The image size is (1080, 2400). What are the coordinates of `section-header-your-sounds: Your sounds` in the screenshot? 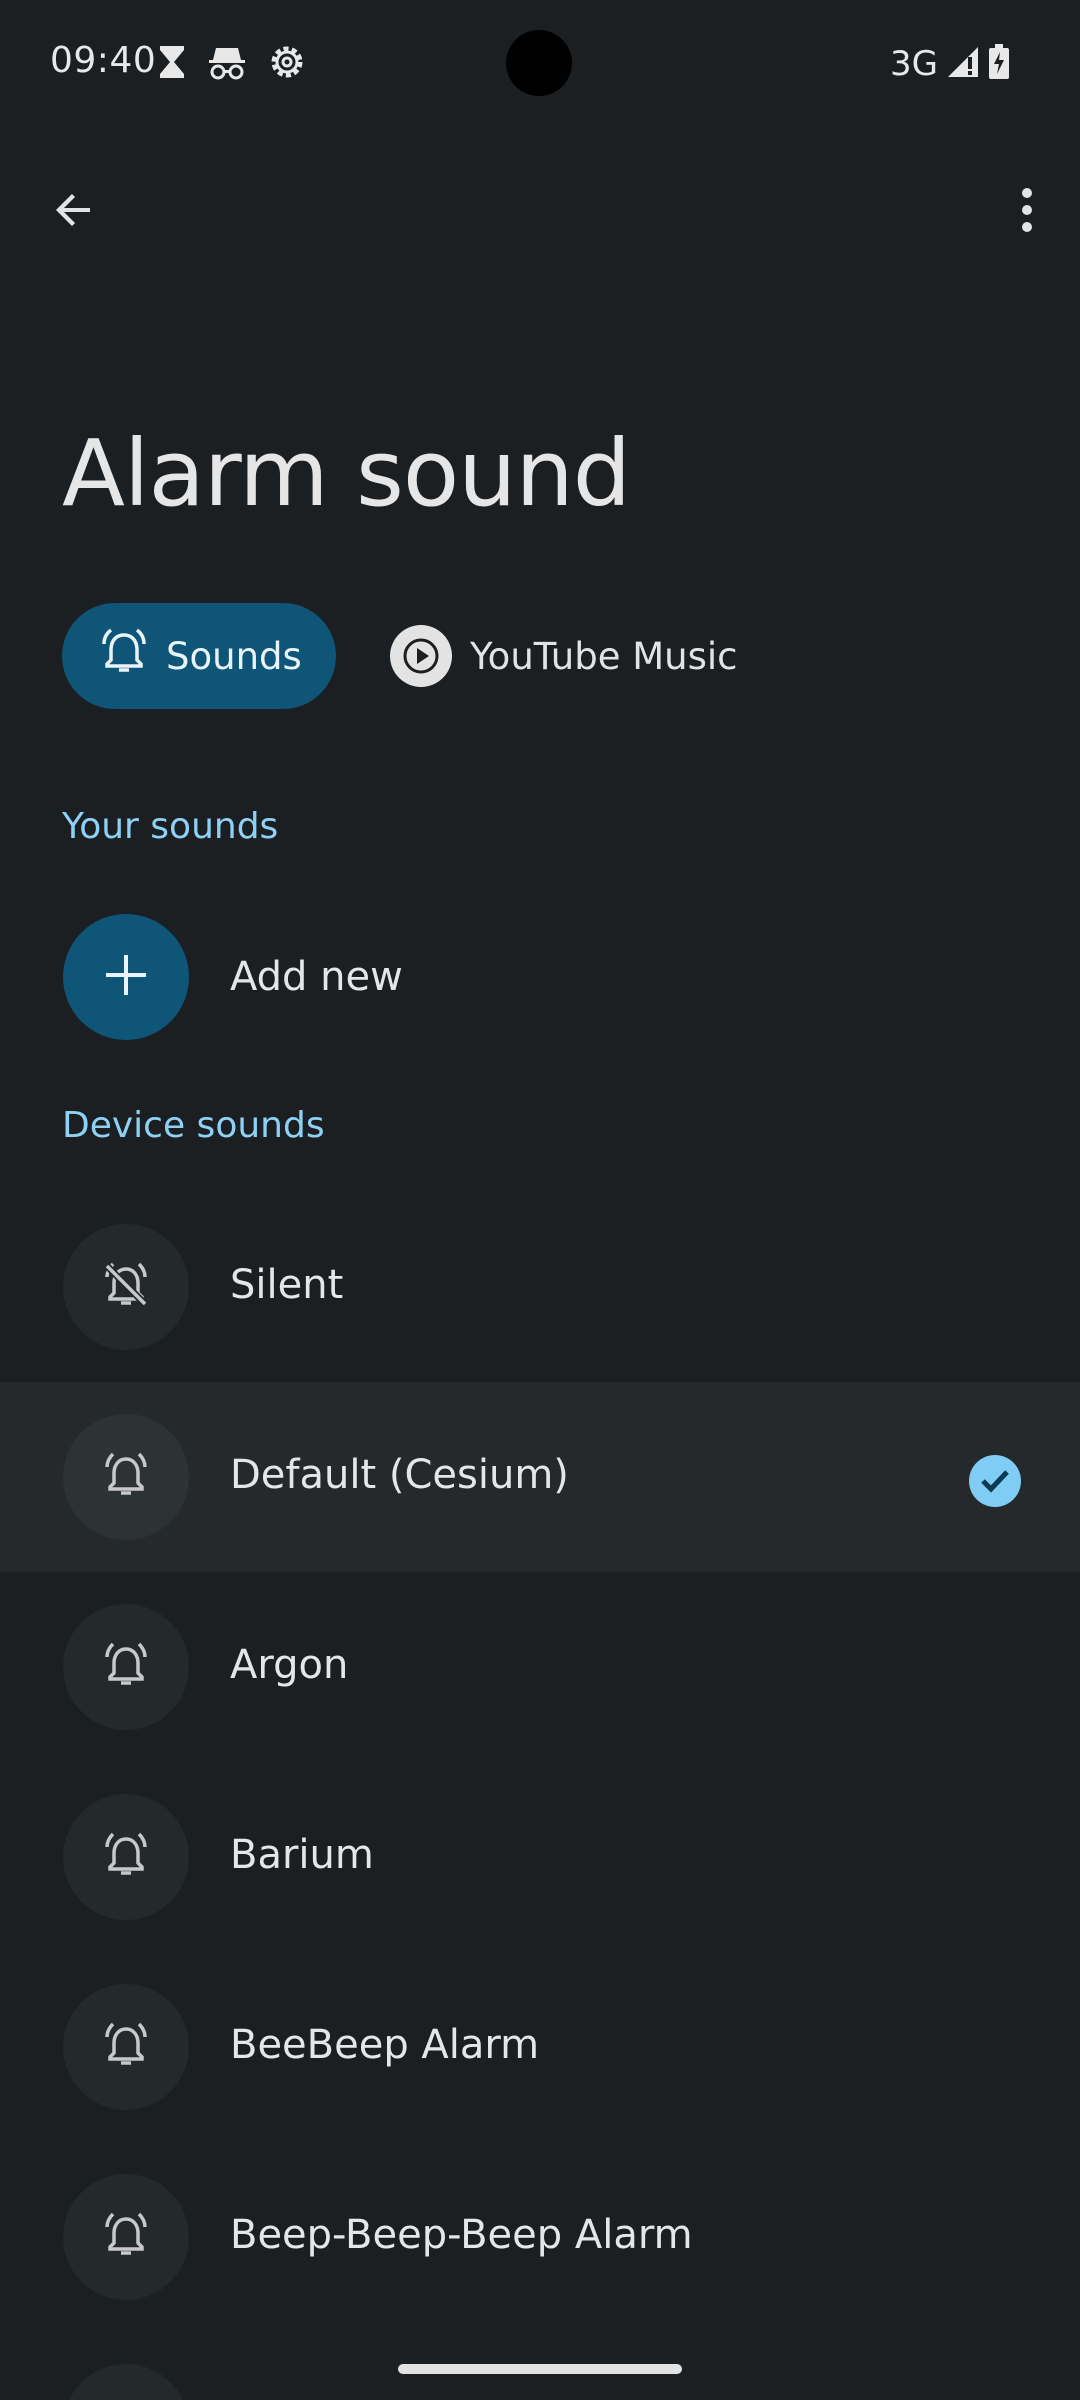 It's located at (170, 826).